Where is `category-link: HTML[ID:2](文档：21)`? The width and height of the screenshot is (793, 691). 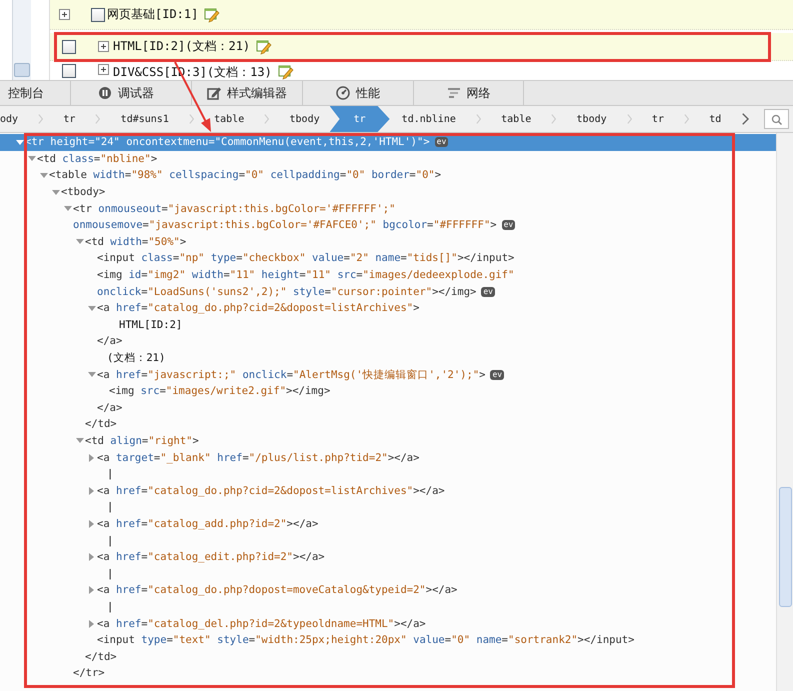 category-link: HTML[ID:2](文档：21) is located at coordinates (181, 46).